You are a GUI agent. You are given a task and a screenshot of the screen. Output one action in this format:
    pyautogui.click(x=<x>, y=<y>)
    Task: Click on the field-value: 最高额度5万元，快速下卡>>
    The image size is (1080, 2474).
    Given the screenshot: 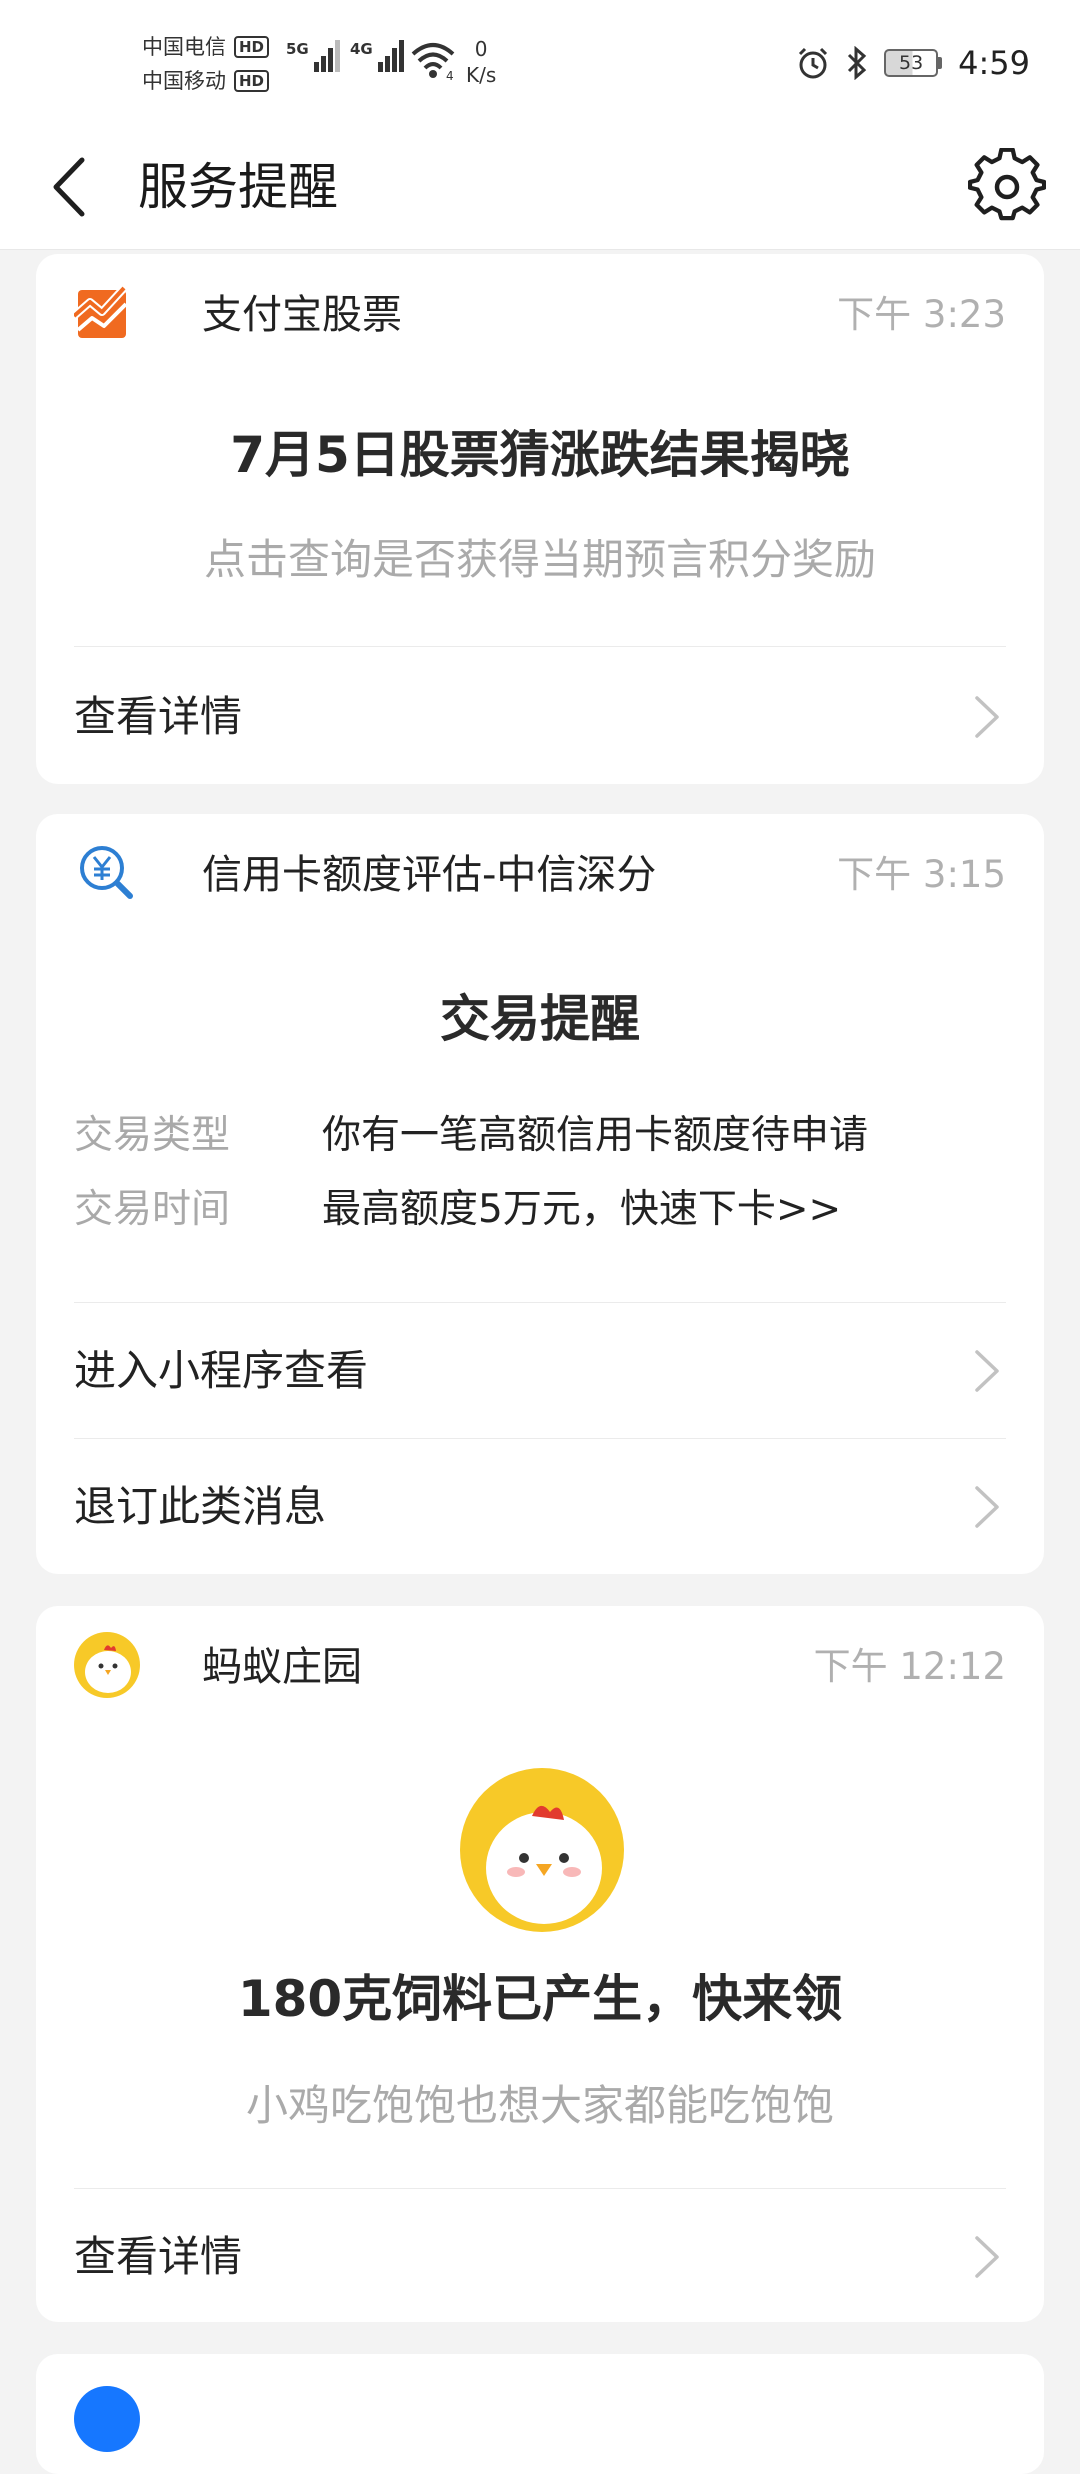 What is the action you would take?
    pyautogui.click(x=582, y=1209)
    